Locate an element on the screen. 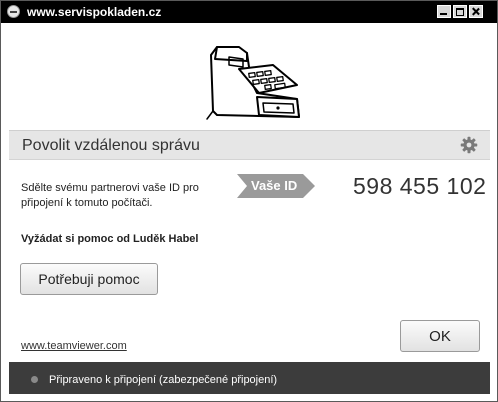  partner-id-value: 598 455 102 is located at coordinates (420, 186).